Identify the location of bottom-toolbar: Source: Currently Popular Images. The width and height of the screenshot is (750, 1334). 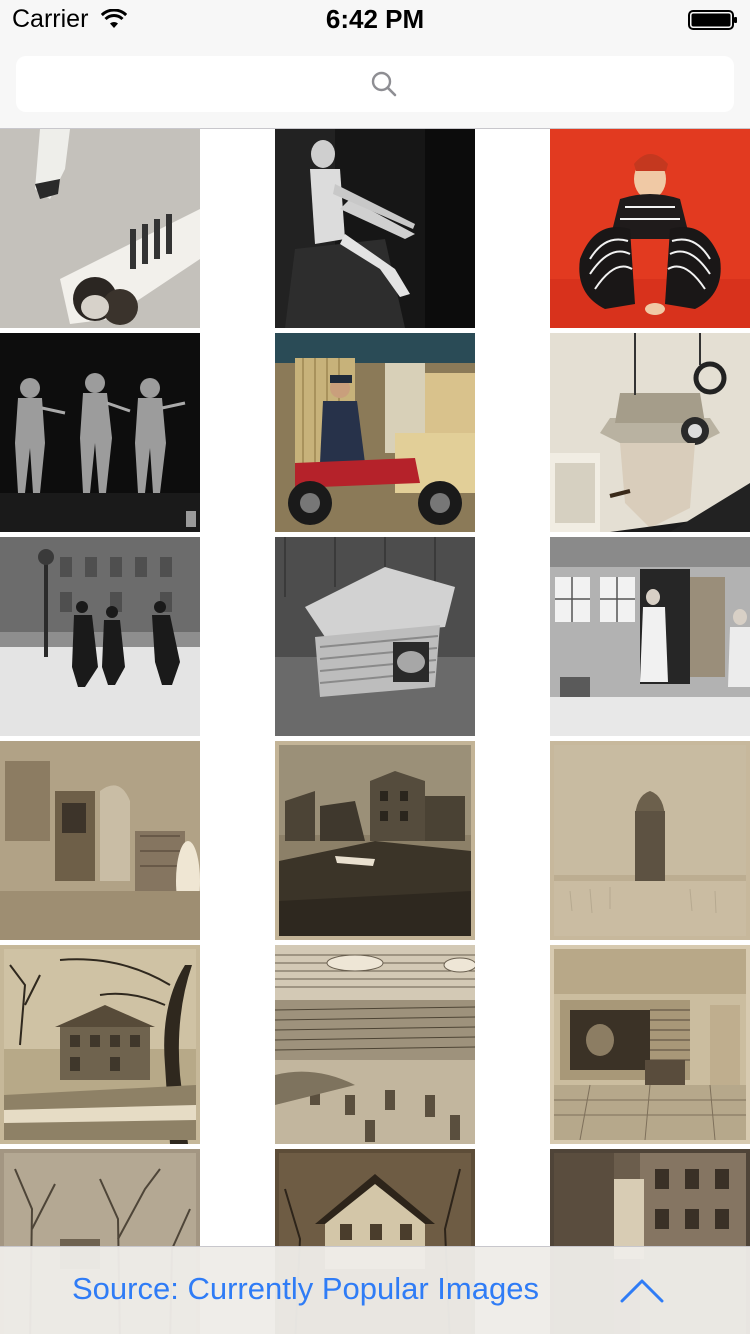
(375, 1290).